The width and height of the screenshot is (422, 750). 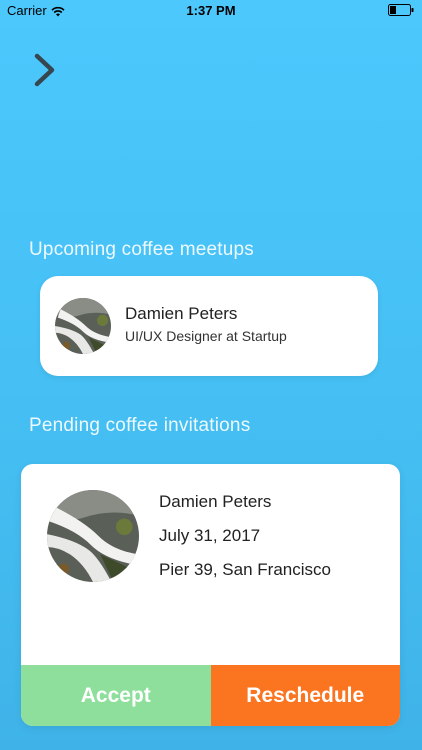 I want to click on pending-section-title: Pending coffee invitations, so click(x=140, y=425).